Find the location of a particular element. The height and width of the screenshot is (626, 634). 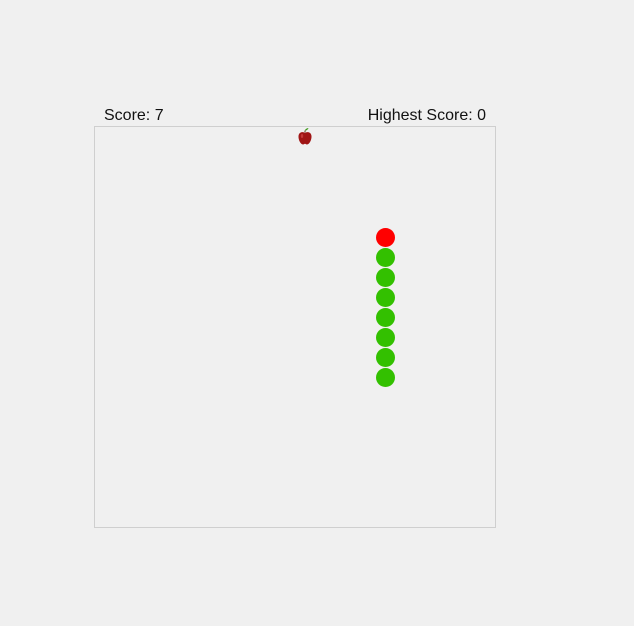

score-label: Score: 7 is located at coordinates (134, 115).